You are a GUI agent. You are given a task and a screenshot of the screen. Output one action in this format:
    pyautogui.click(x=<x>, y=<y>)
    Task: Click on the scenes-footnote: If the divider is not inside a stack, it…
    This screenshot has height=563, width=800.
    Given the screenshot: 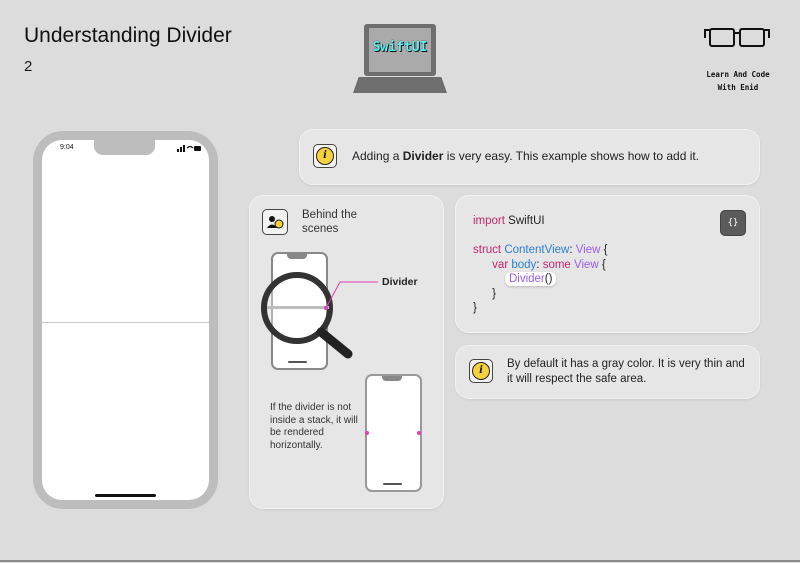 What is the action you would take?
    pyautogui.click(x=314, y=426)
    